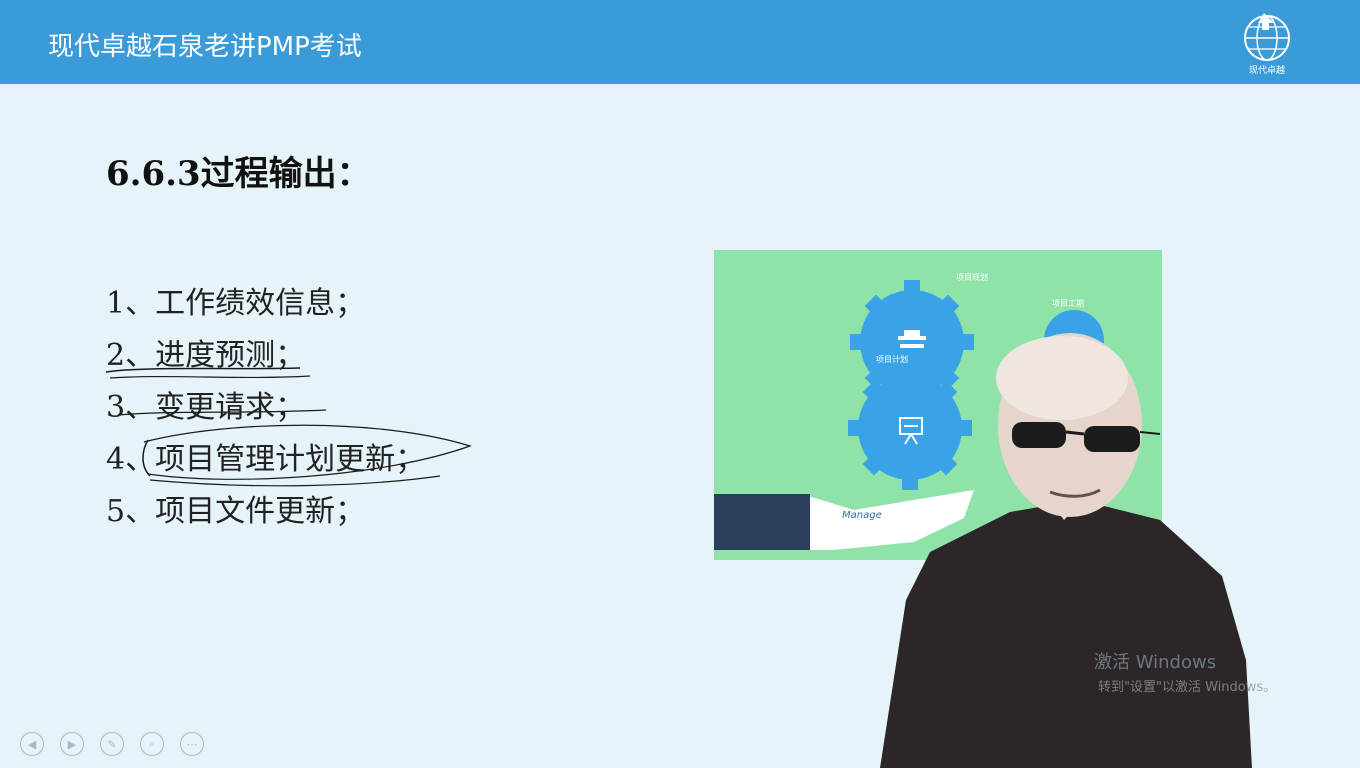 The width and height of the screenshot is (1360, 768). Describe the element at coordinates (32, 744) in the screenshot. I see `prev-icon: ◀` at that location.